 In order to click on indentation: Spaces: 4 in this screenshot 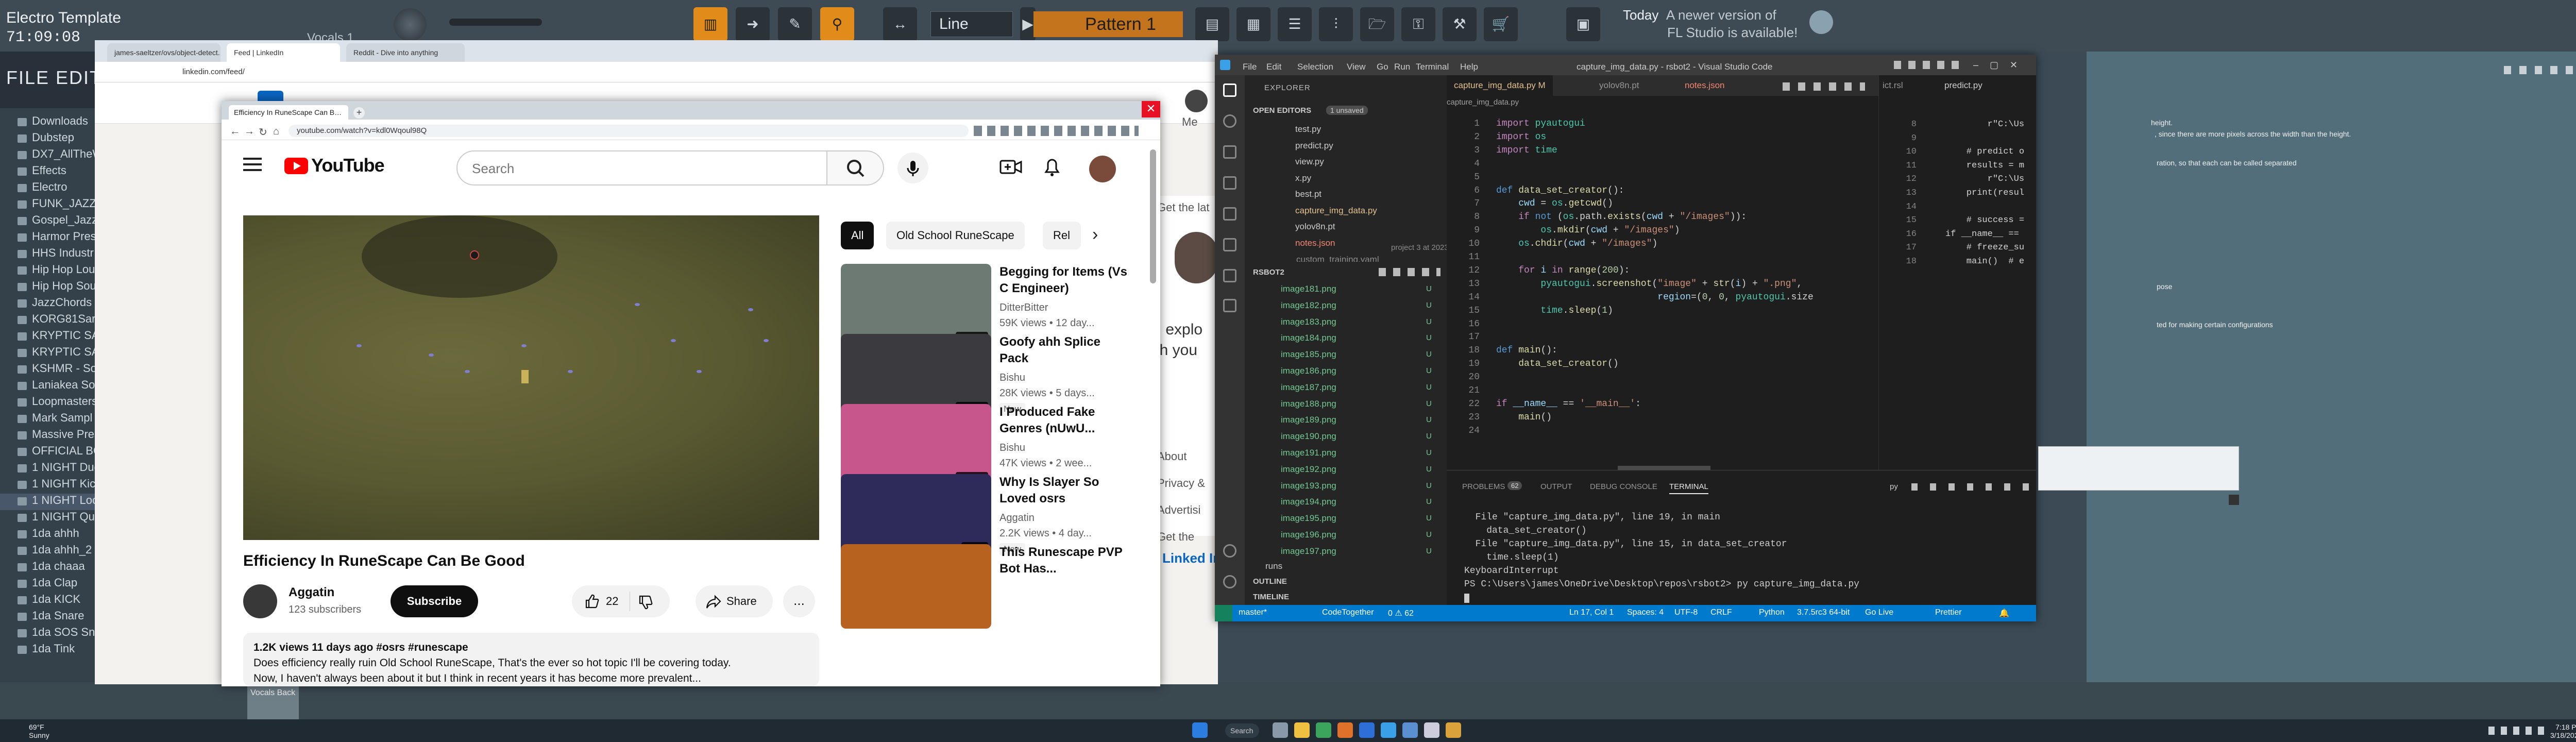, I will do `click(1645, 612)`.